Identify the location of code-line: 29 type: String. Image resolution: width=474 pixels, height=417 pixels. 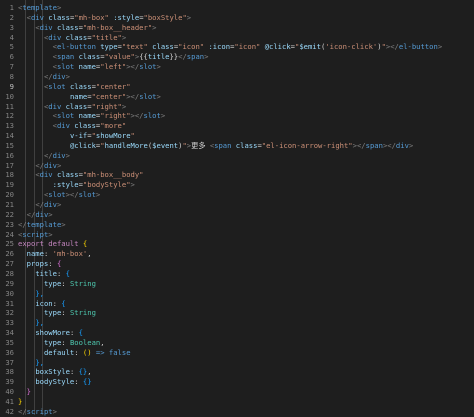
(237, 284).